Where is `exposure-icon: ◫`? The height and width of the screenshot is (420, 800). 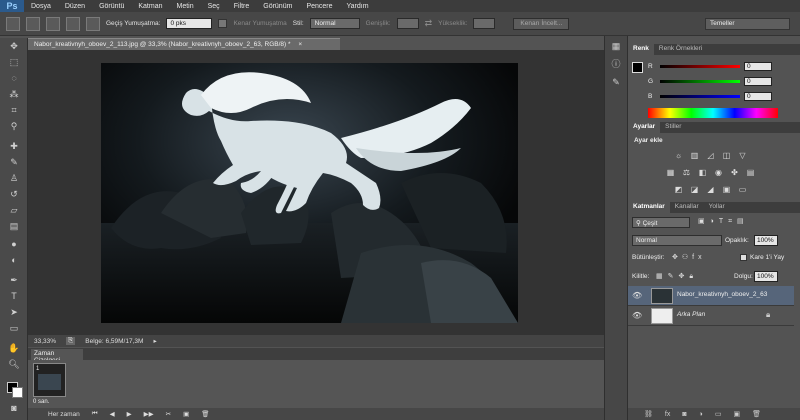 exposure-icon: ◫ is located at coordinates (726, 155).